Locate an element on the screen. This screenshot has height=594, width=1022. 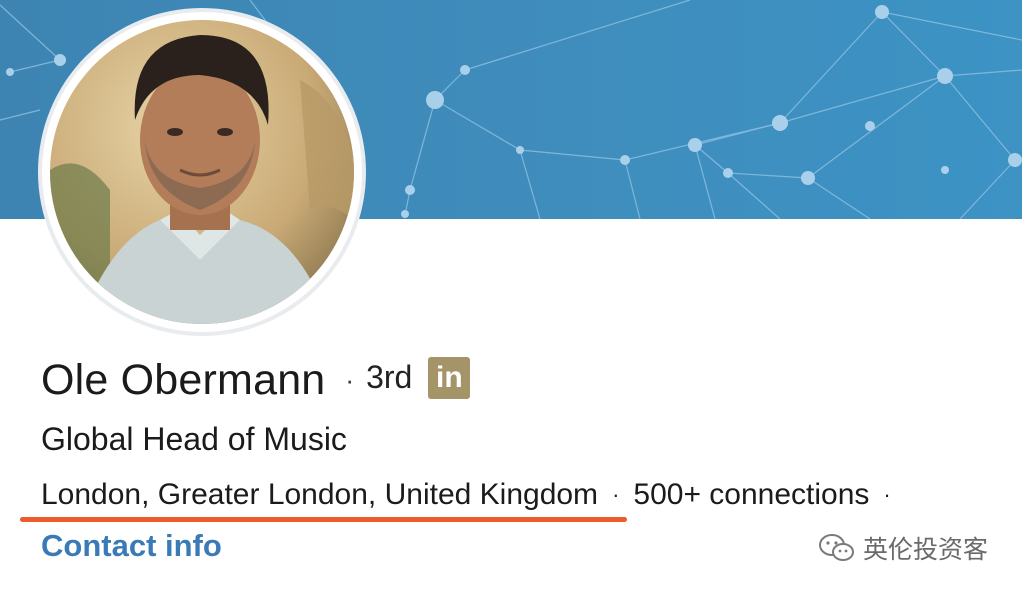
watermark-text: 英伦投资客 is located at coordinates (926, 550).